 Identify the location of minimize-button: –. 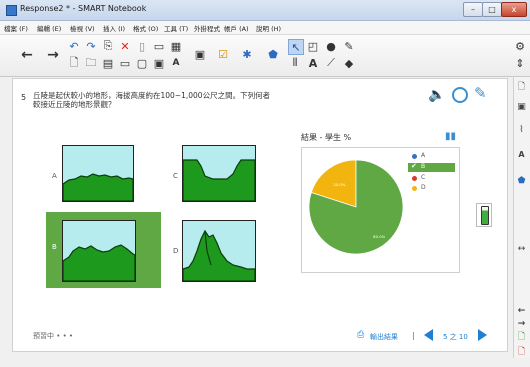
(473, 9).